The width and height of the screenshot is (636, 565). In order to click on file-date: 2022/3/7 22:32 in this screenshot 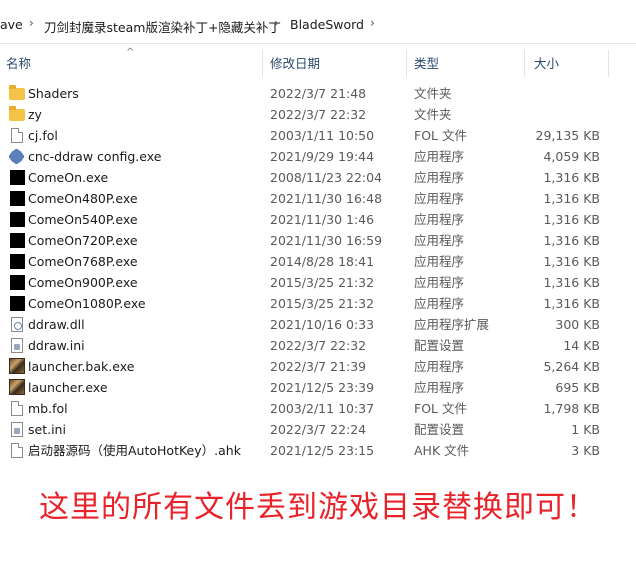, I will do `click(318, 345)`.